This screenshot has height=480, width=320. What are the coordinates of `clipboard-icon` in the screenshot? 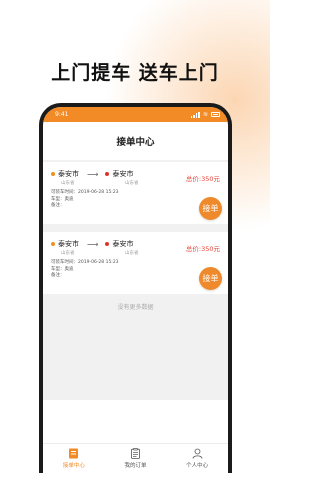 It's located at (135, 453).